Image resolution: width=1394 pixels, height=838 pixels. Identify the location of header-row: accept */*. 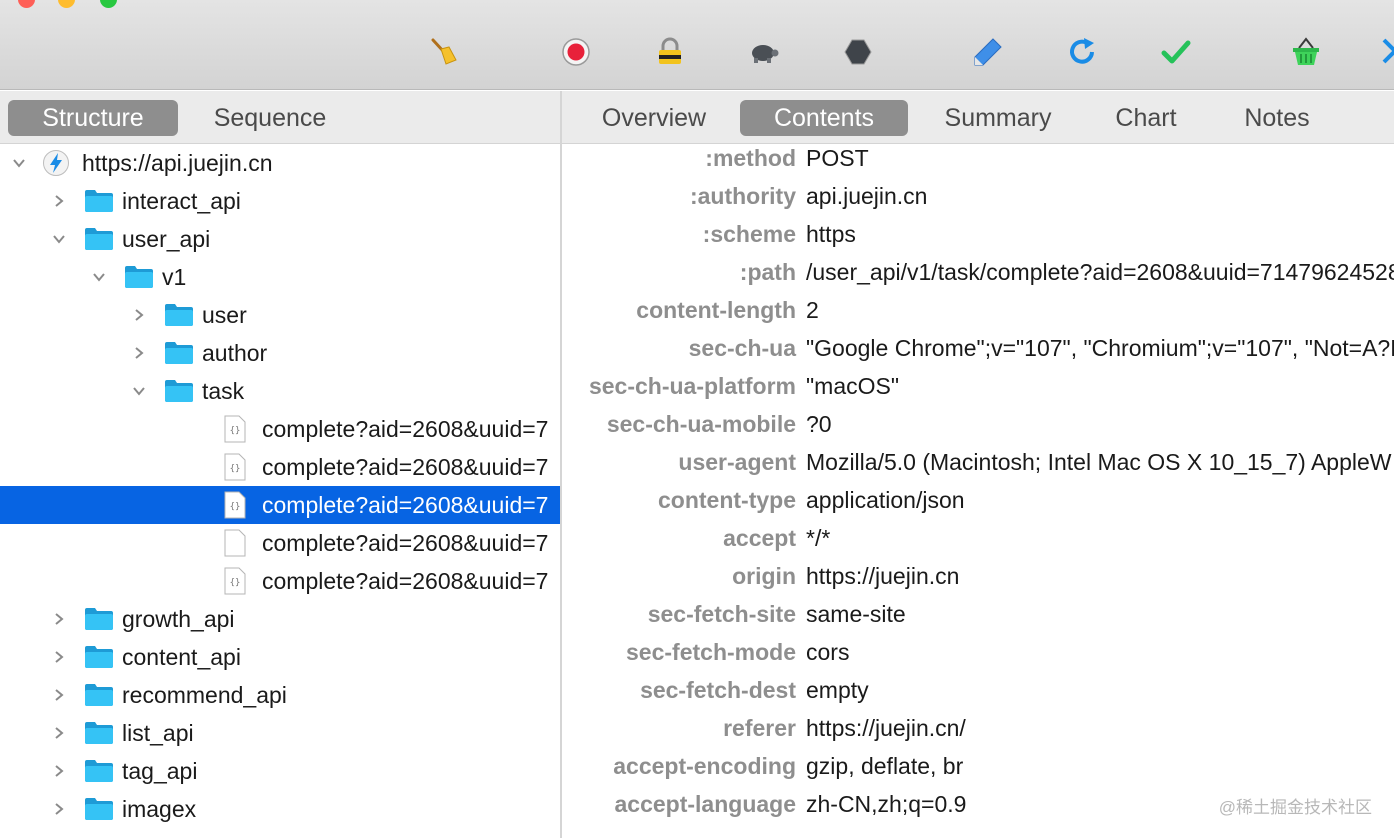
(978, 542).